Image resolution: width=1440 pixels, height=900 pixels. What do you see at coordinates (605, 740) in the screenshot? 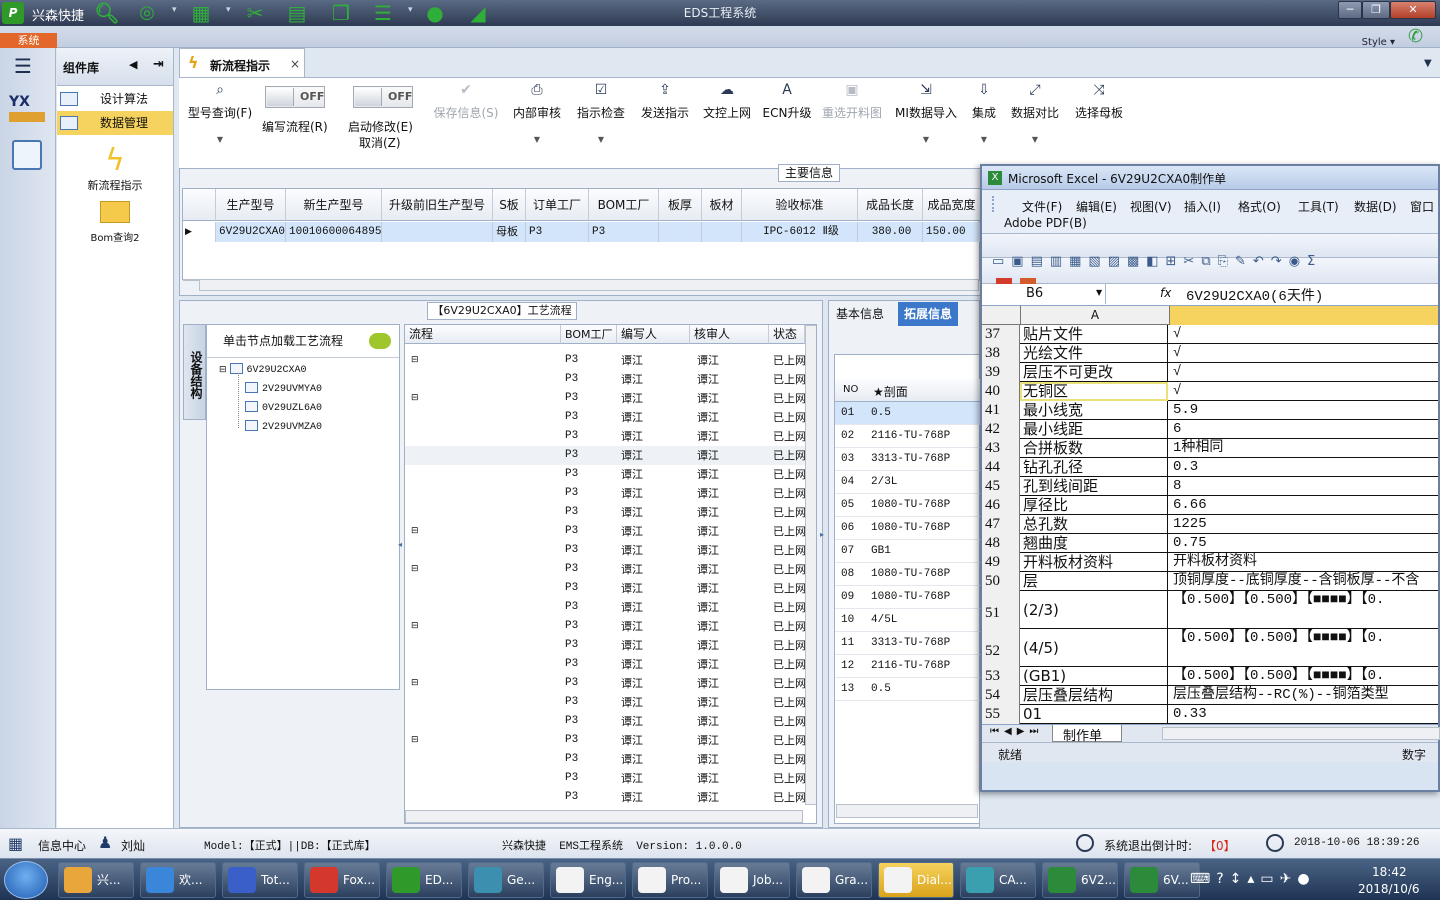
I see `process-row: ⊟外层干膜P3谭江谭江已上网` at bounding box center [605, 740].